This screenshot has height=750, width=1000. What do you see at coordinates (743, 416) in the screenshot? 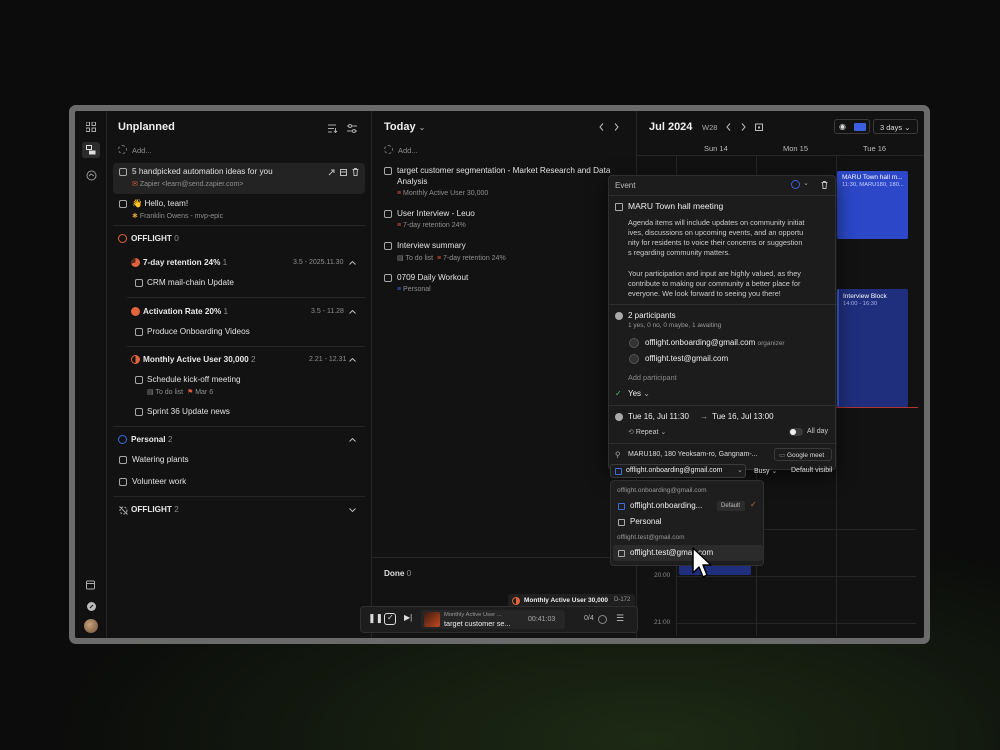
I see `event-end: Tue 16, Jul 13:00` at bounding box center [743, 416].